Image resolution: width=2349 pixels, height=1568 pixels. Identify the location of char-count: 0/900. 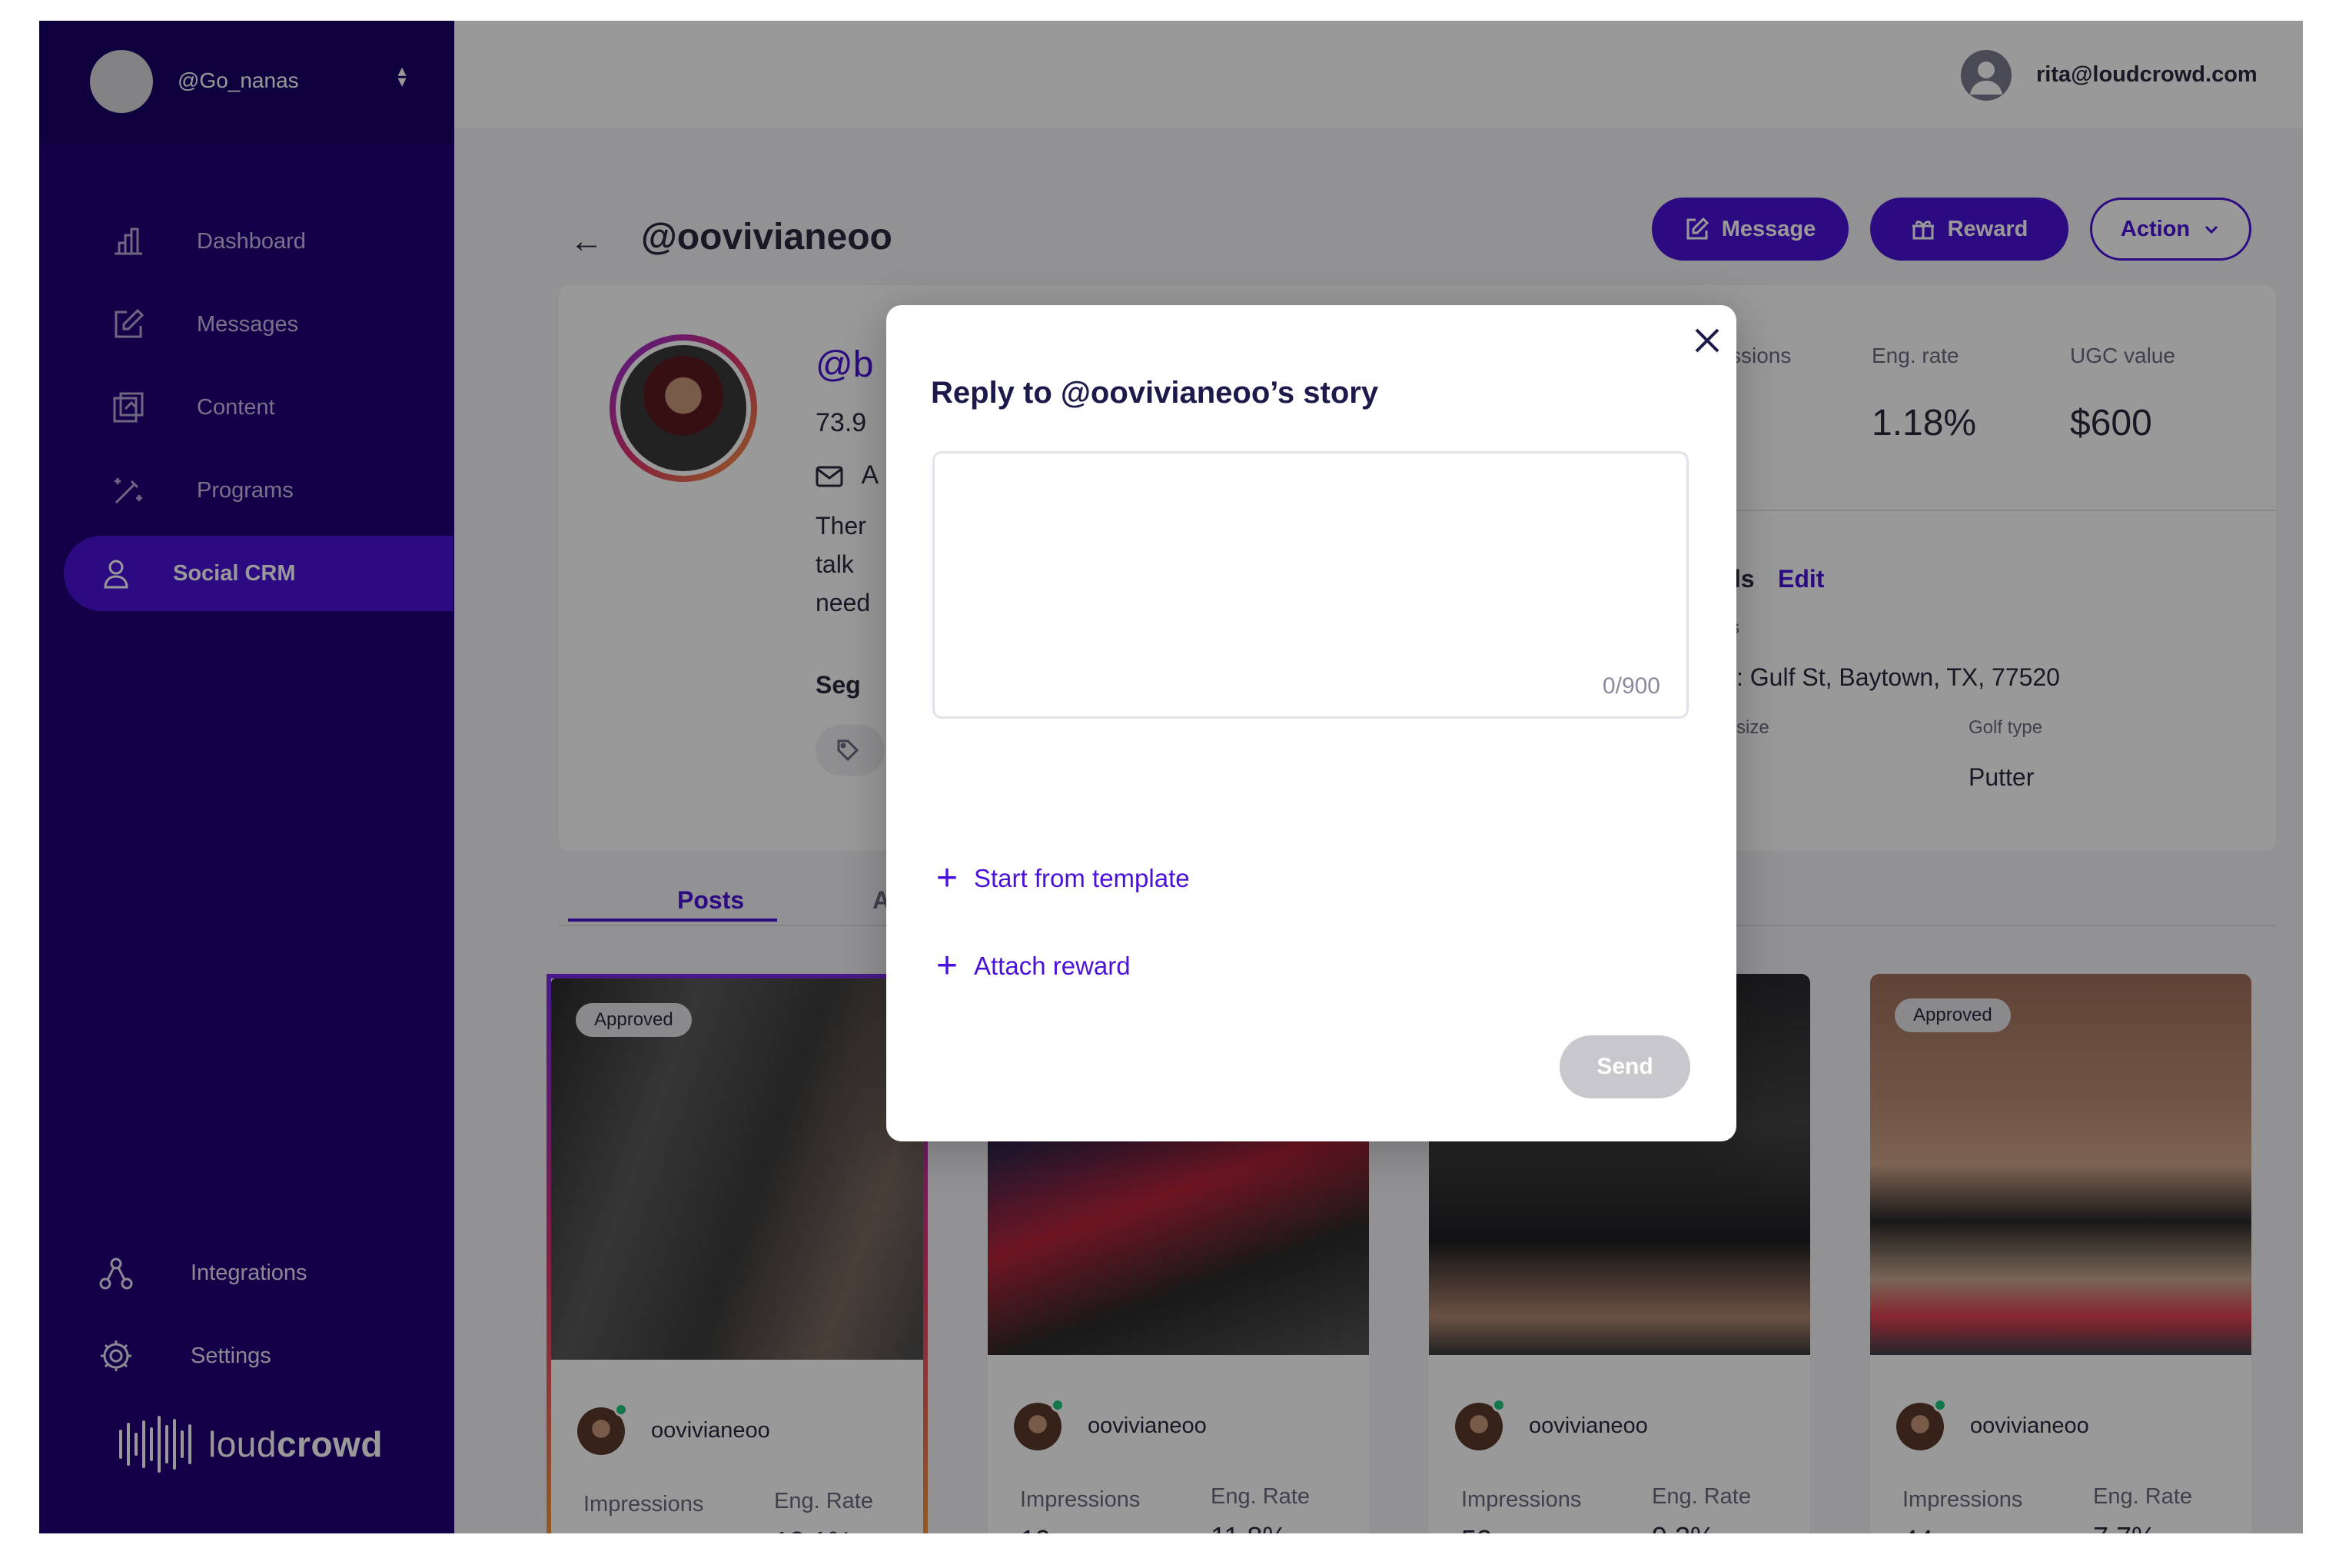
(1631, 686).